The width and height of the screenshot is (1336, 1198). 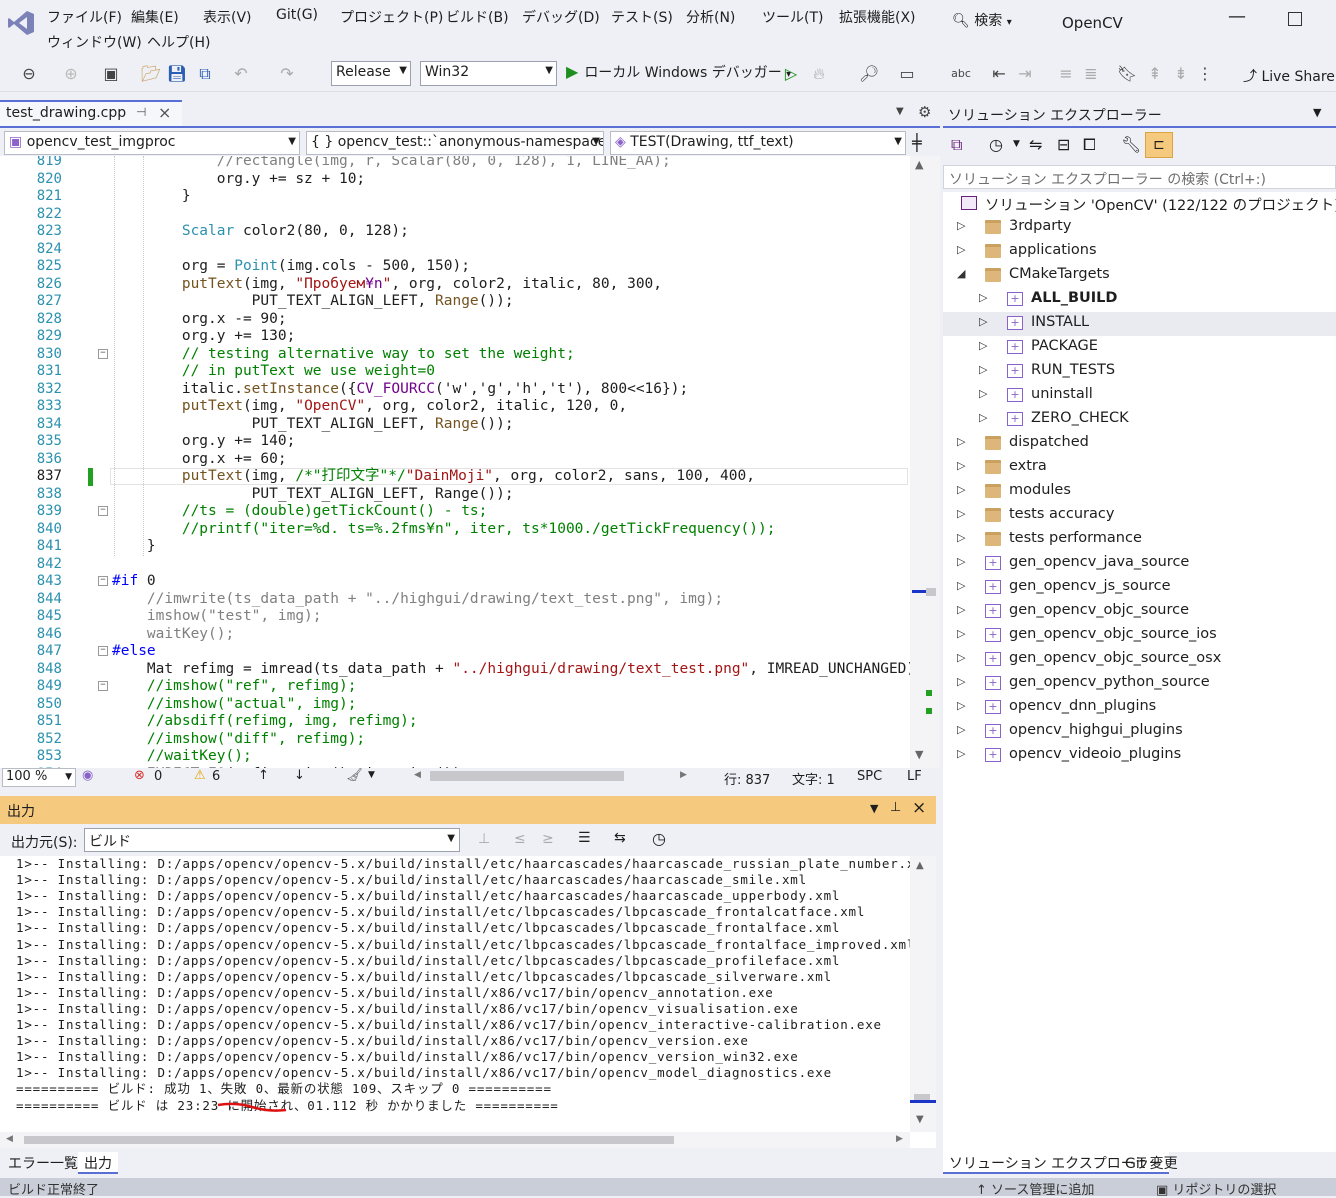 I want to click on menu-item-row2-1: ヘルプ(H), so click(x=178, y=42).